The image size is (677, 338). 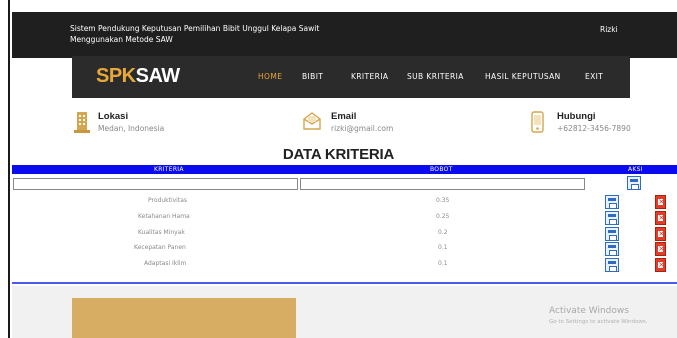 I want to click on column-header-bobot: BOBOT, so click(x=441, y=169).